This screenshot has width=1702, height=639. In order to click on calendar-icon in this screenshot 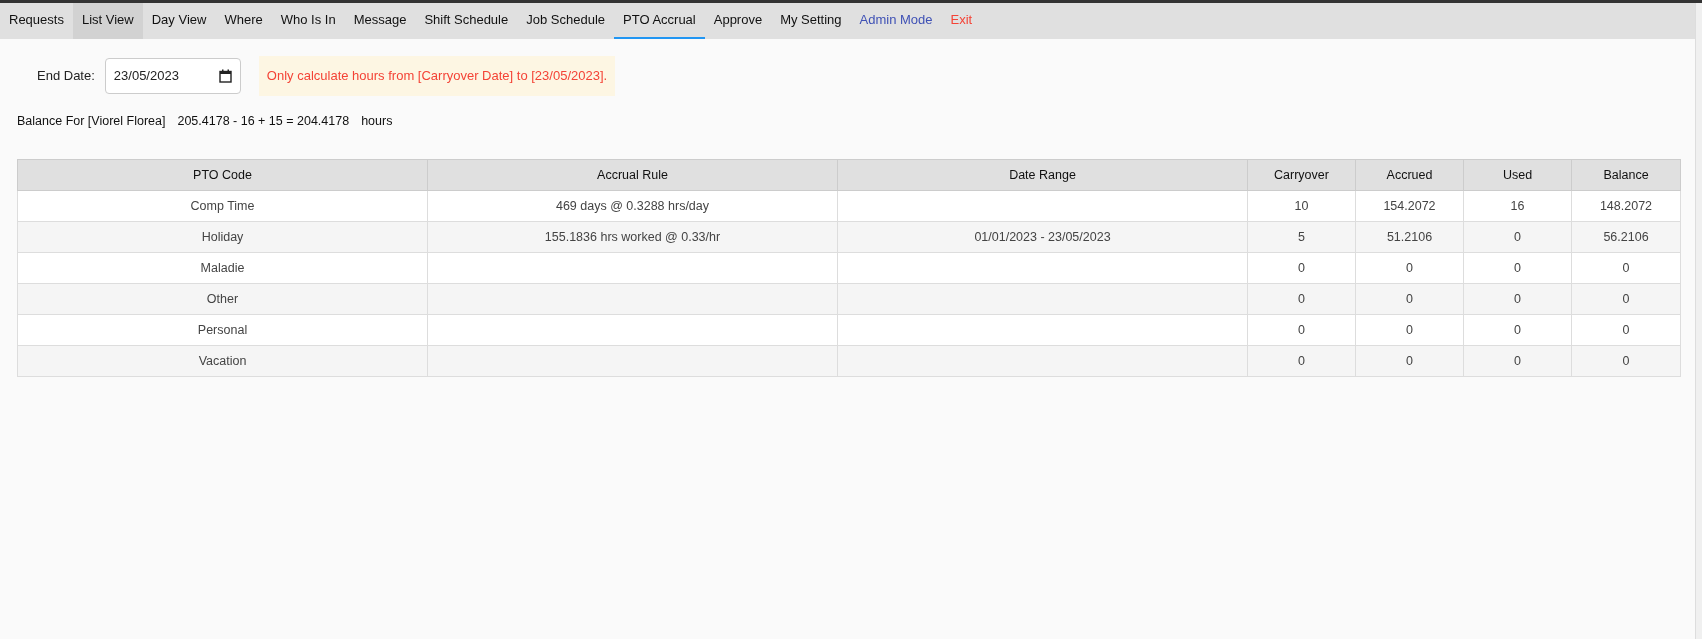, I will do `click(225, 75)`.